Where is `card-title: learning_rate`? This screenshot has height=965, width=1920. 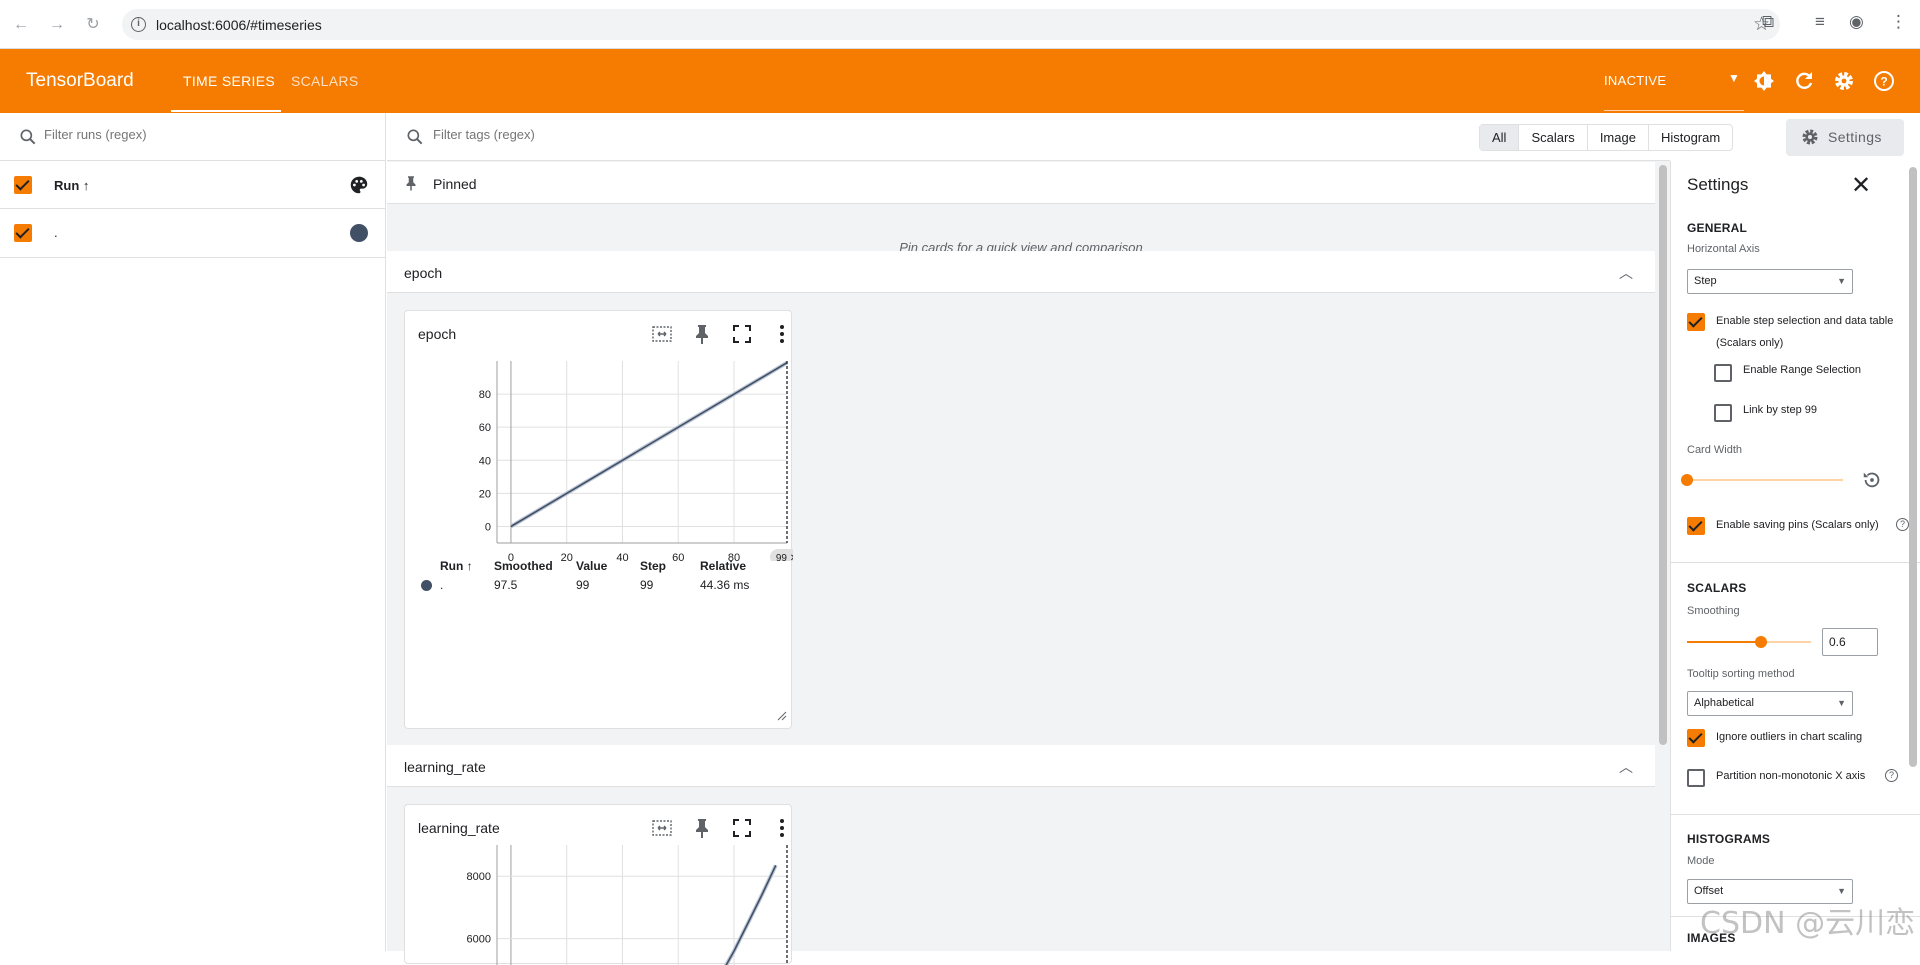
card-title: learning_rate is located at coordinates (459, 828).